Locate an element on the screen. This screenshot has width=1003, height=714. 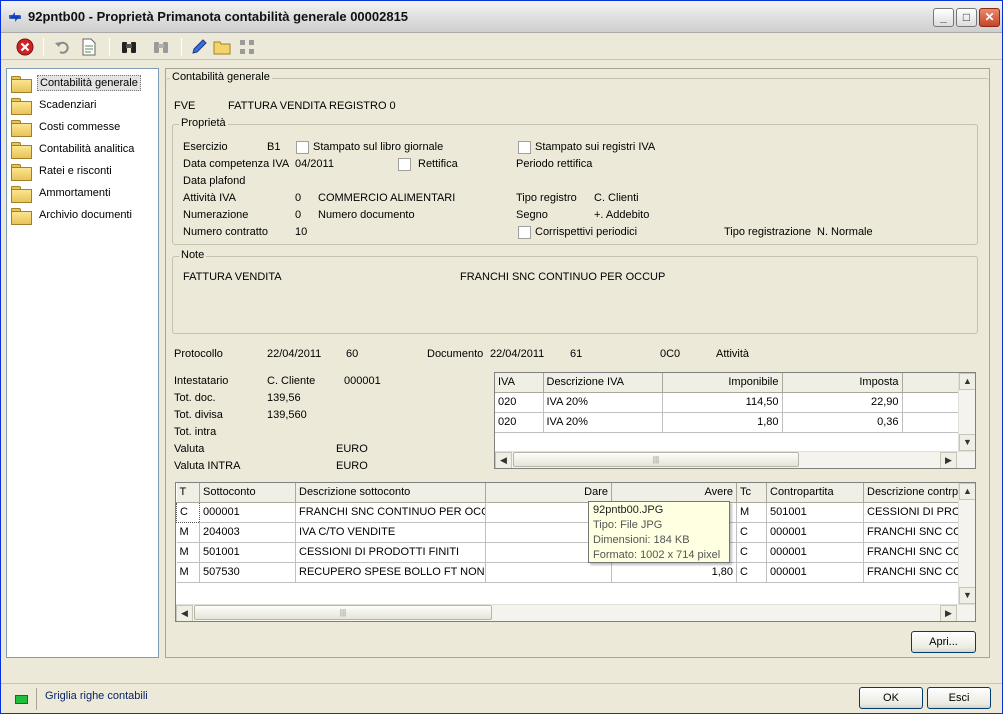
sidebar-item-costi-commesse: Costi commesse is located at coordinates (66, 127).